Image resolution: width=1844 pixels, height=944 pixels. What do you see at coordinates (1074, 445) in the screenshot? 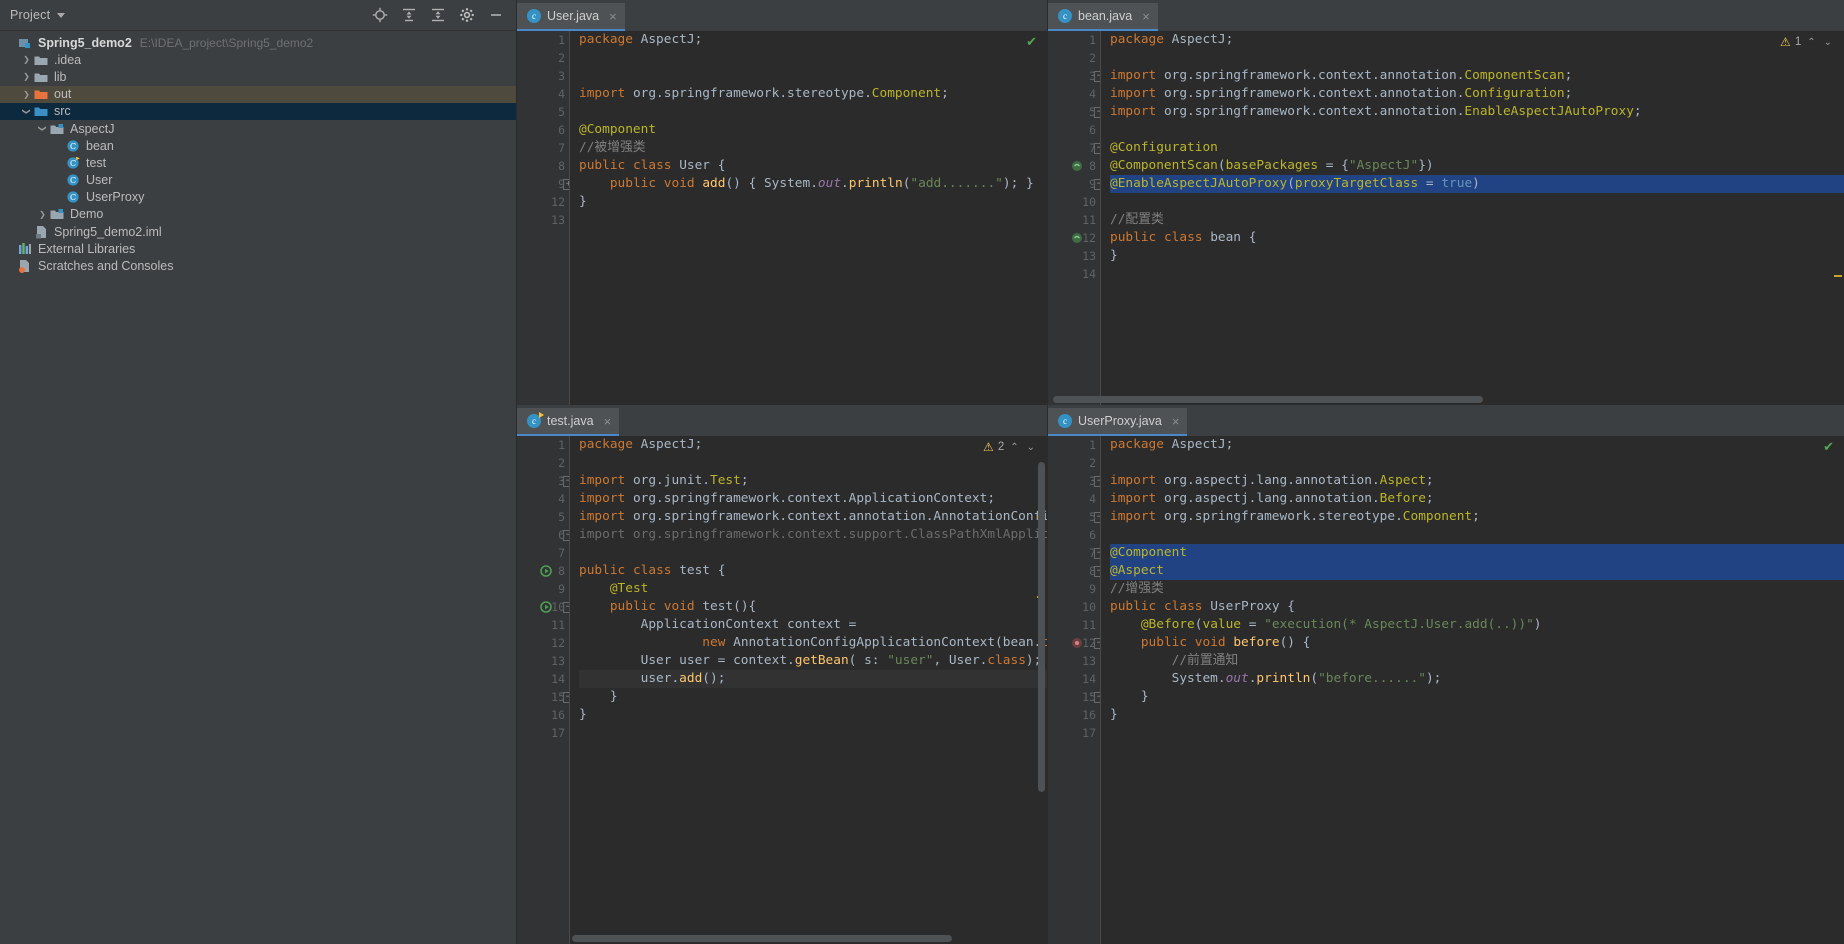
I see `line-number: 1` at bounding box center [1074, 445].